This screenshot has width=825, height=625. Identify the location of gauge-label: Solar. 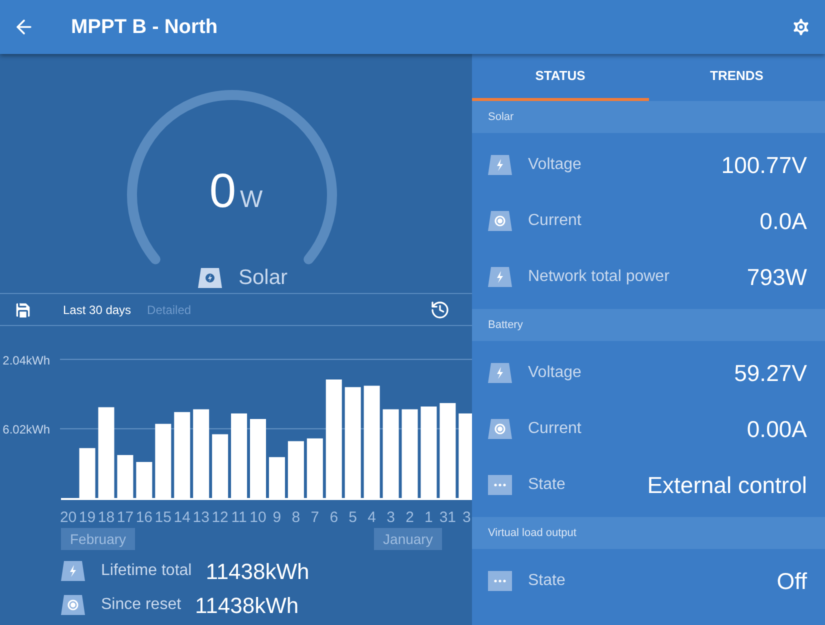
(263, 278).